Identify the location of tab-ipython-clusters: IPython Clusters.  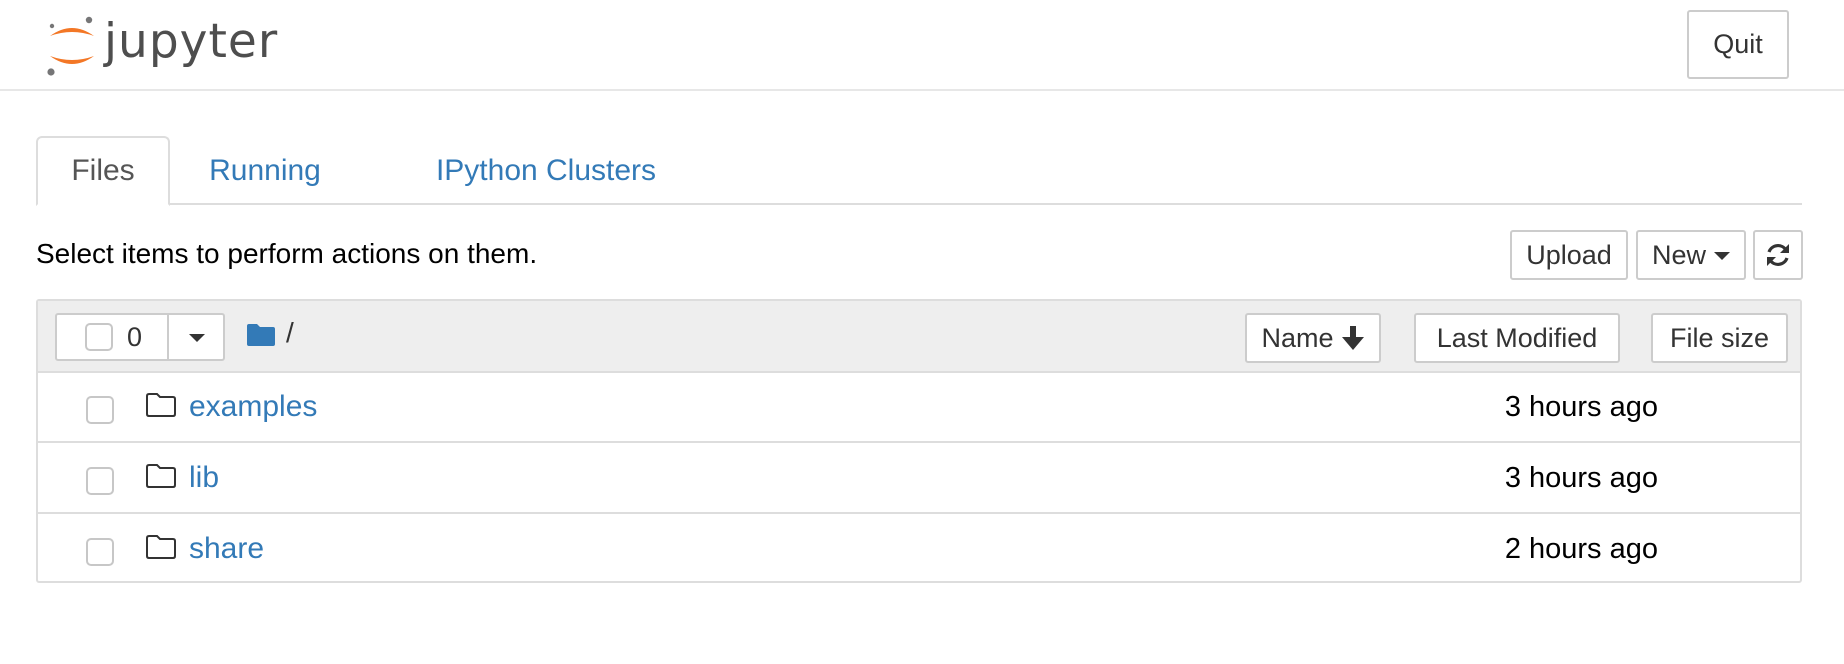
(546, 170).